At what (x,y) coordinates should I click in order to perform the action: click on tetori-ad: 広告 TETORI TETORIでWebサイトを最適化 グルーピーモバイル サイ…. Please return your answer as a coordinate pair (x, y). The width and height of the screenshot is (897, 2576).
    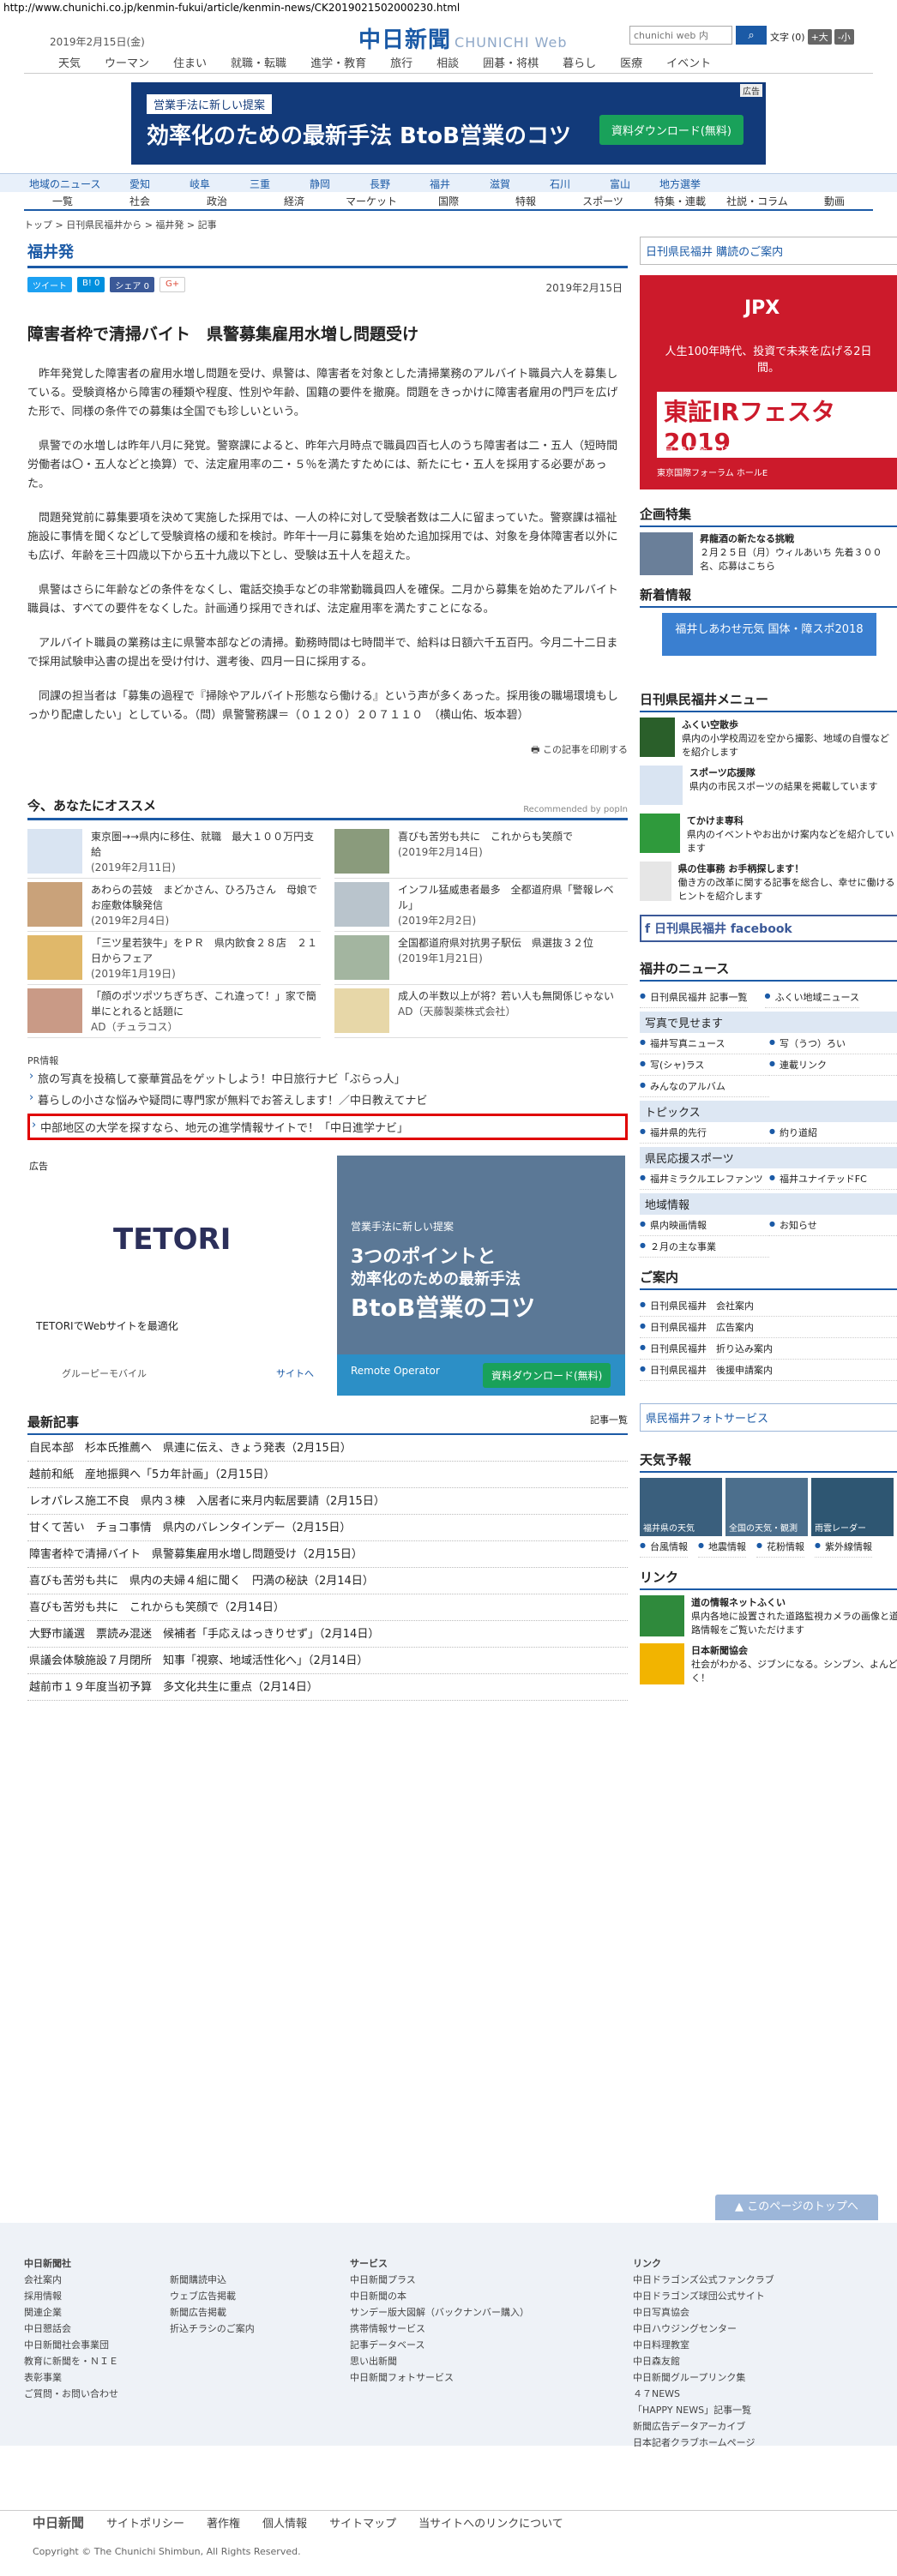
    Looking at the image, I should click on (175, 1276).